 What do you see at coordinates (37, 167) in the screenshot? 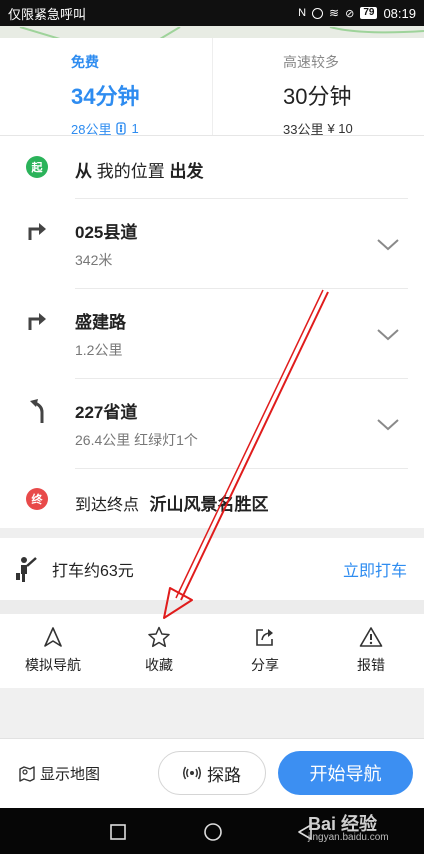
I see `start-badge: 起` at bounding box center [37, 167].